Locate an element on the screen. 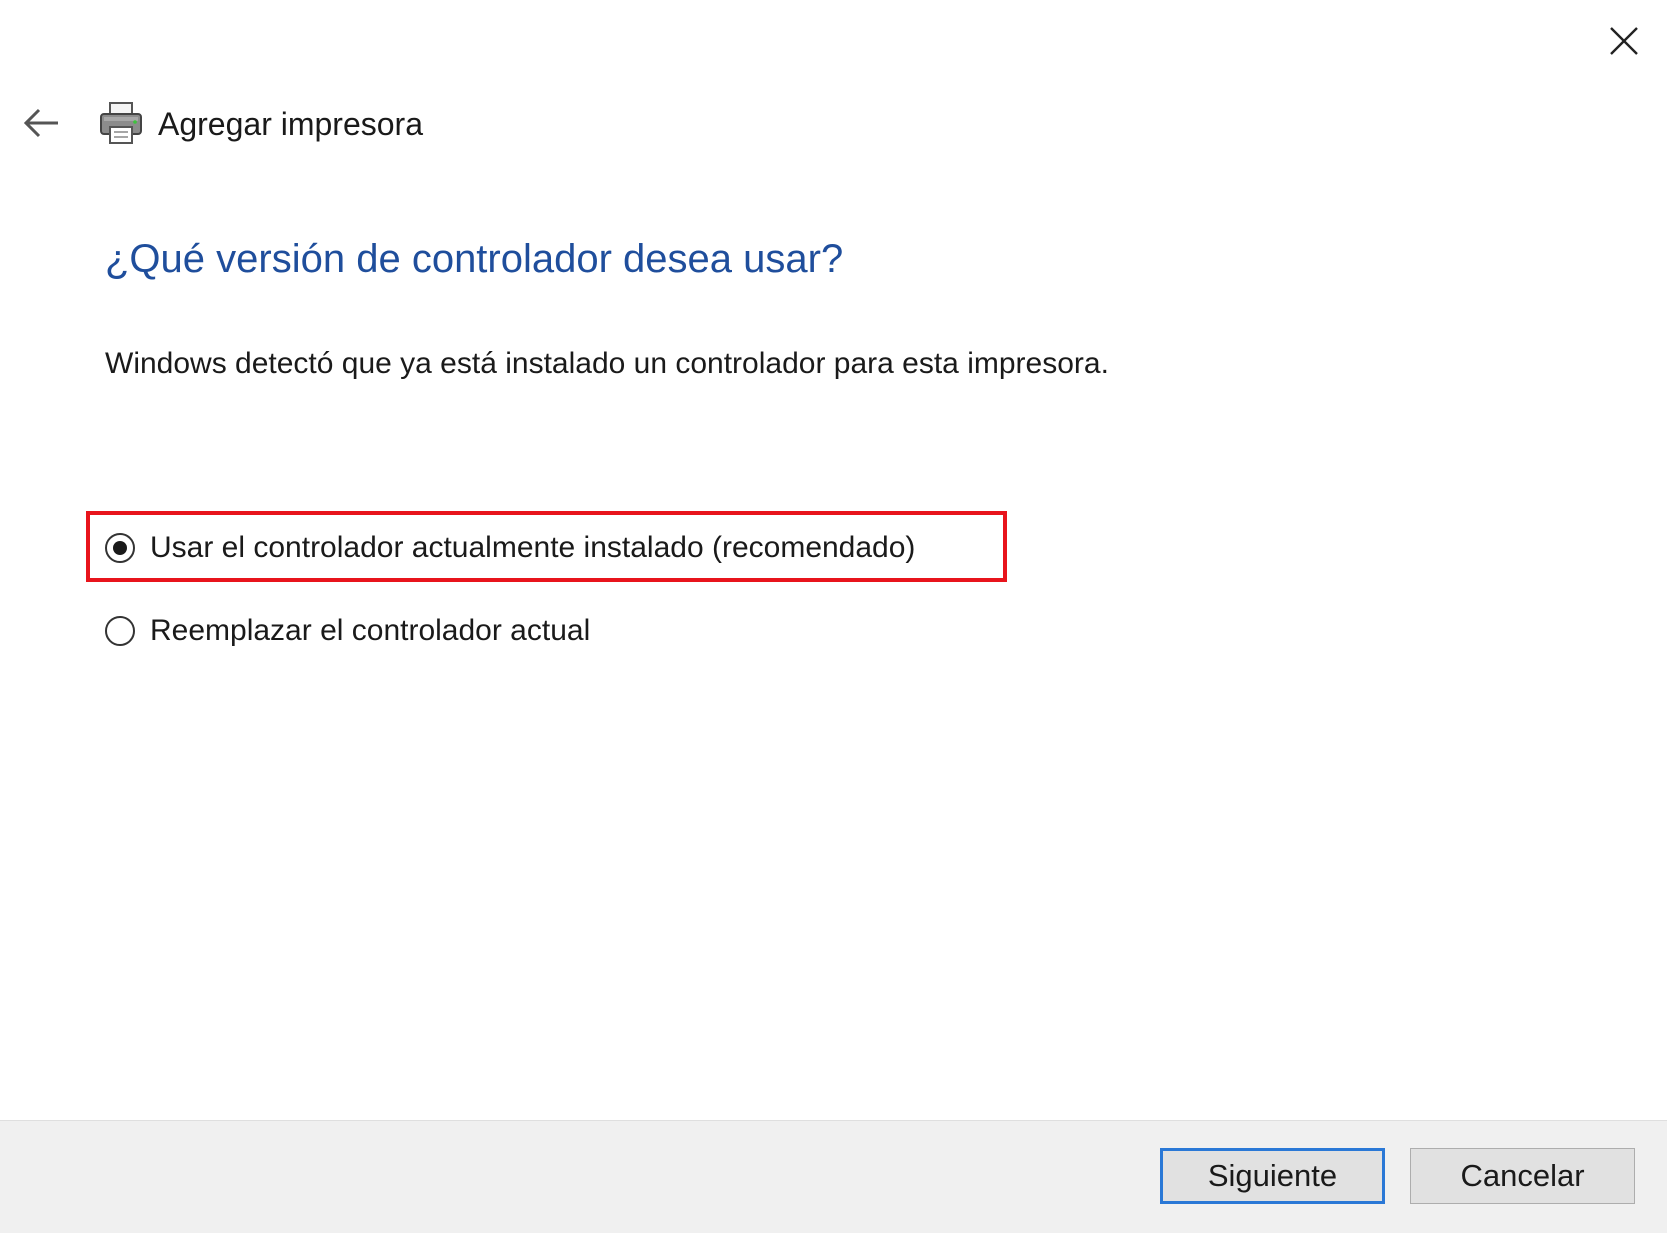 Image resolution: width=1667 pixels, height=1233 pixels. printer-icon is located at coordinates (121, 123).